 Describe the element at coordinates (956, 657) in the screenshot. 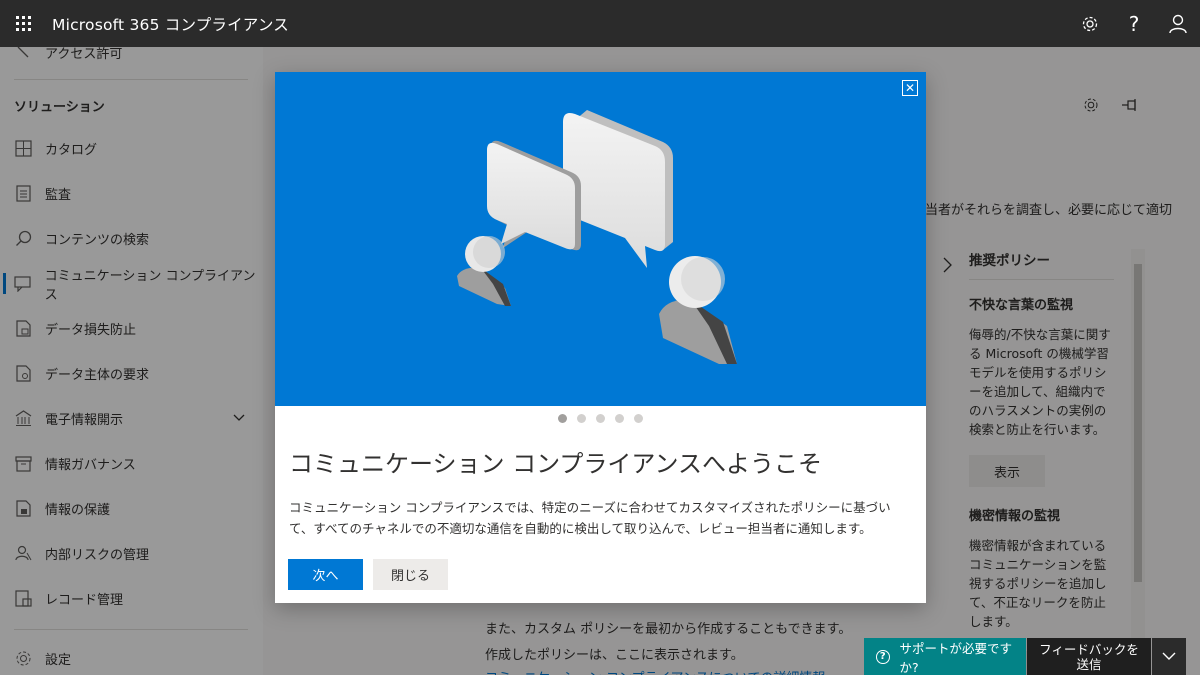

I see `support-label: サポートが必要ですか?` at that location.